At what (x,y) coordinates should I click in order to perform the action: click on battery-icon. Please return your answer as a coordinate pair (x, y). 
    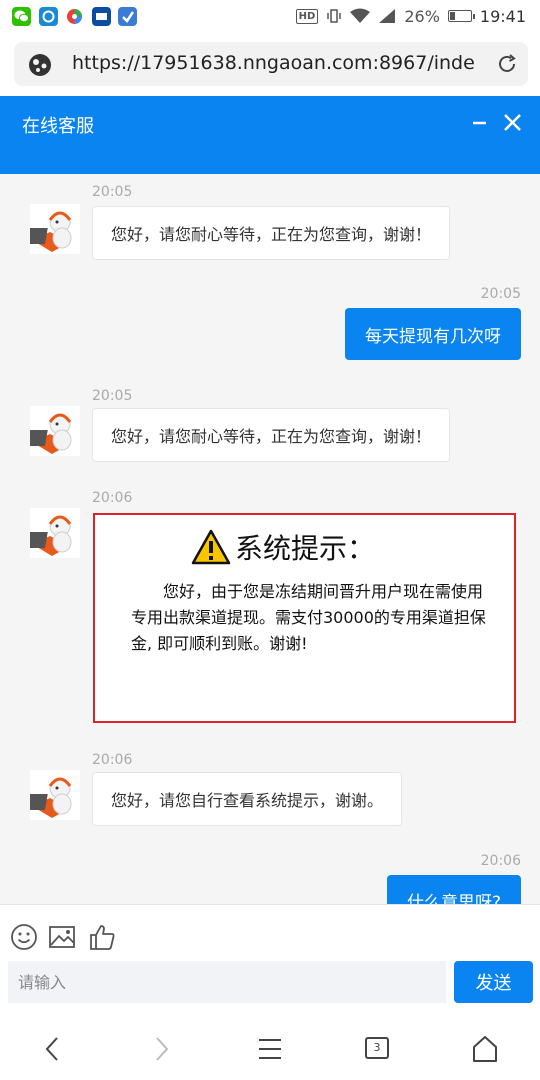
    Looking at the image, I should click on (461, 16).